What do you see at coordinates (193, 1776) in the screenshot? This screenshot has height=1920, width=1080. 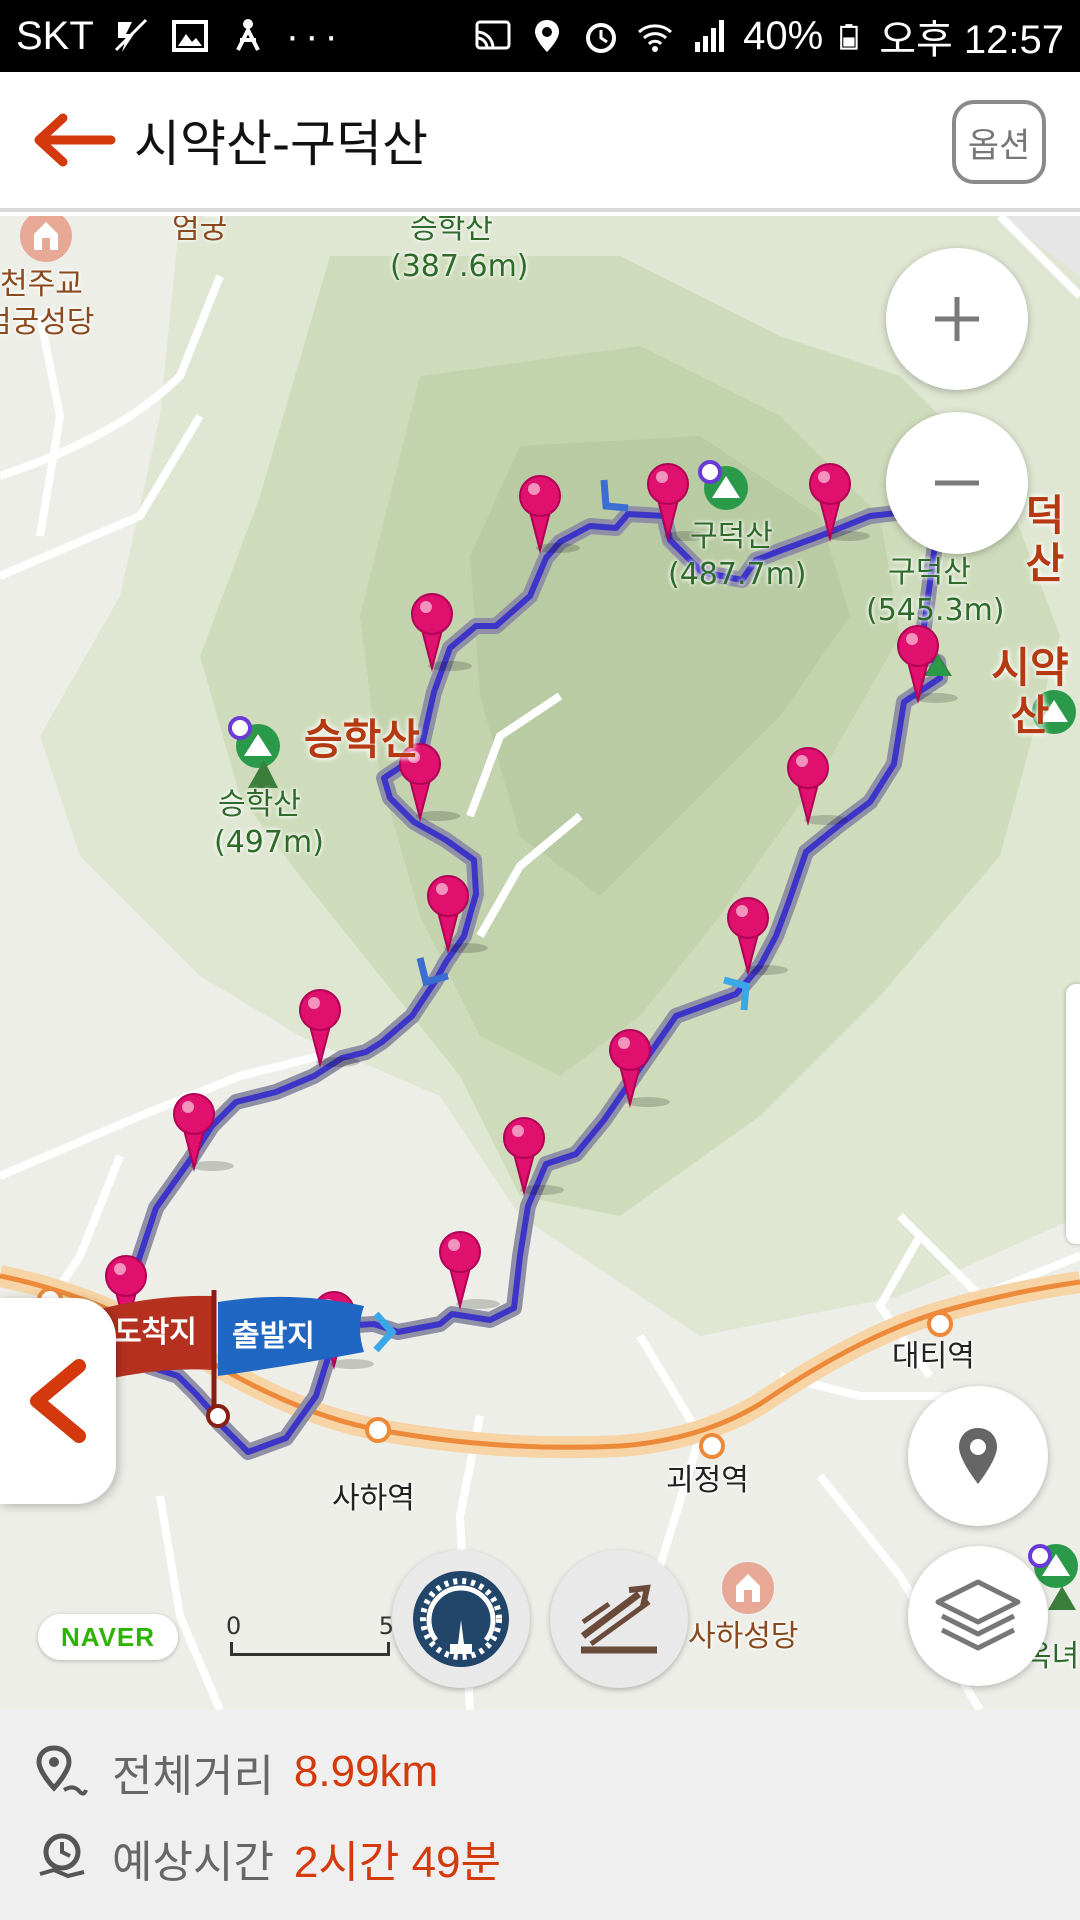 I see `distance-label: 전체거리` at bounding box center [193, 1776].